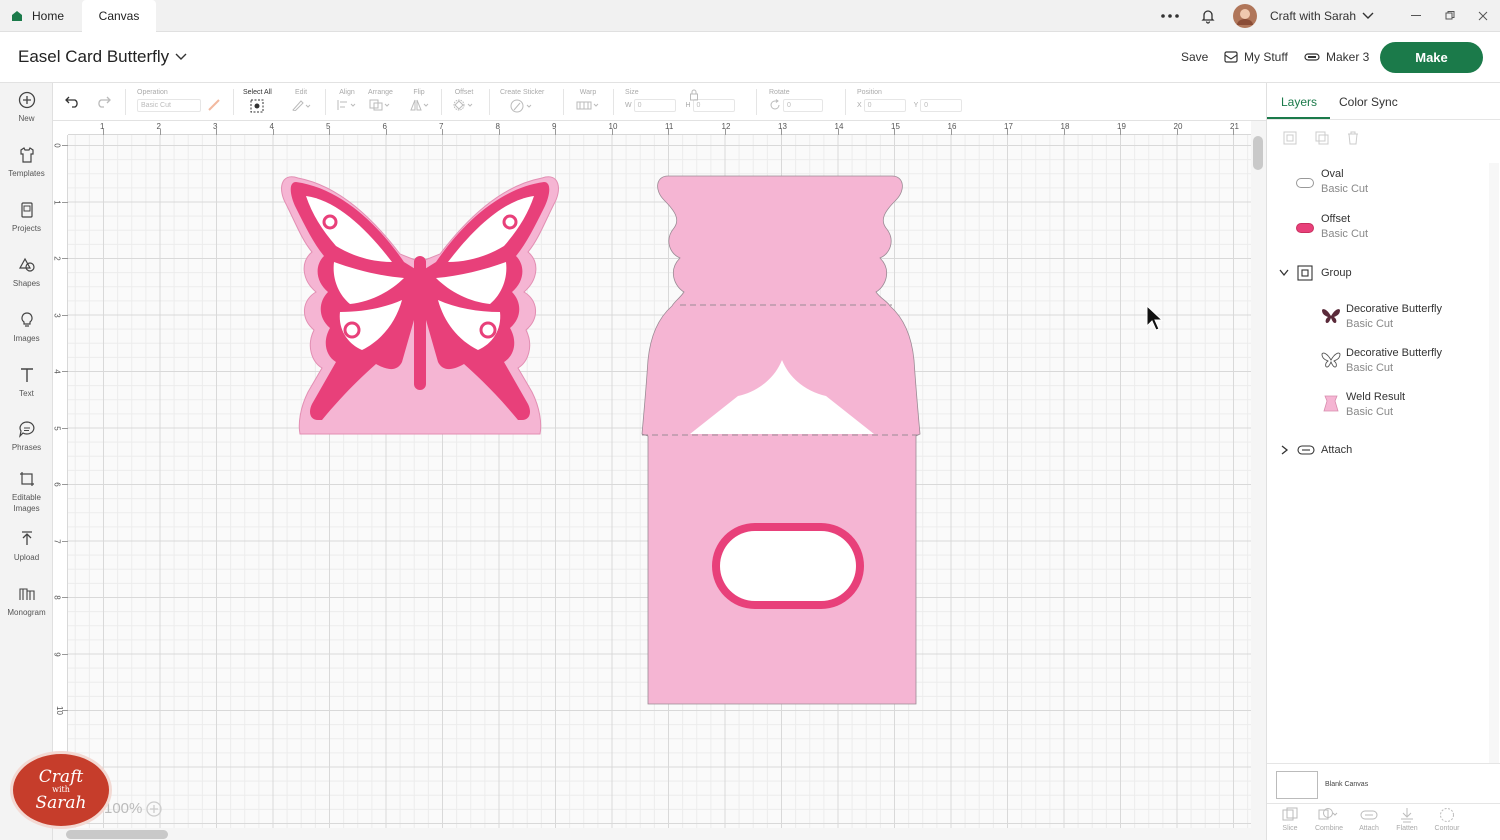  What do you see at coordinates (694, 96) in the screenshot?
I see `lock-icon` at bounding box center [694, 96].